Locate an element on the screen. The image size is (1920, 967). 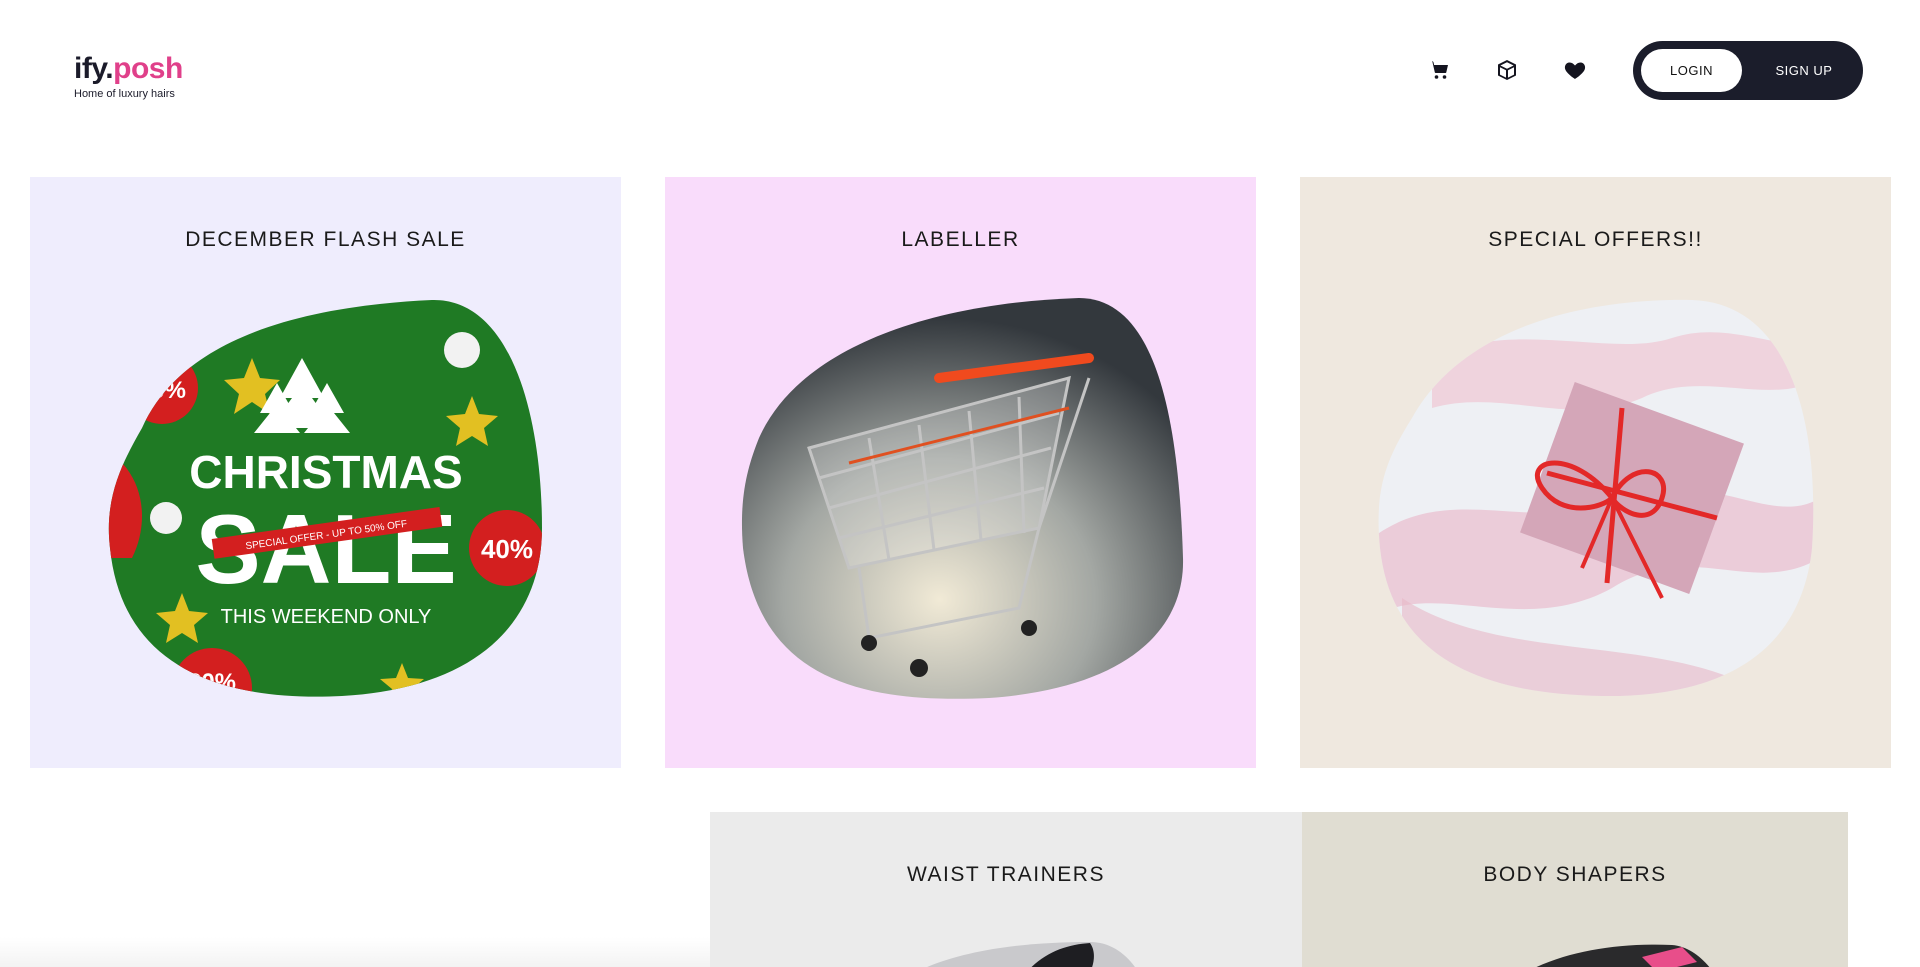
card-title: BODY SHAPERS is located at coordinates (1575, 874).